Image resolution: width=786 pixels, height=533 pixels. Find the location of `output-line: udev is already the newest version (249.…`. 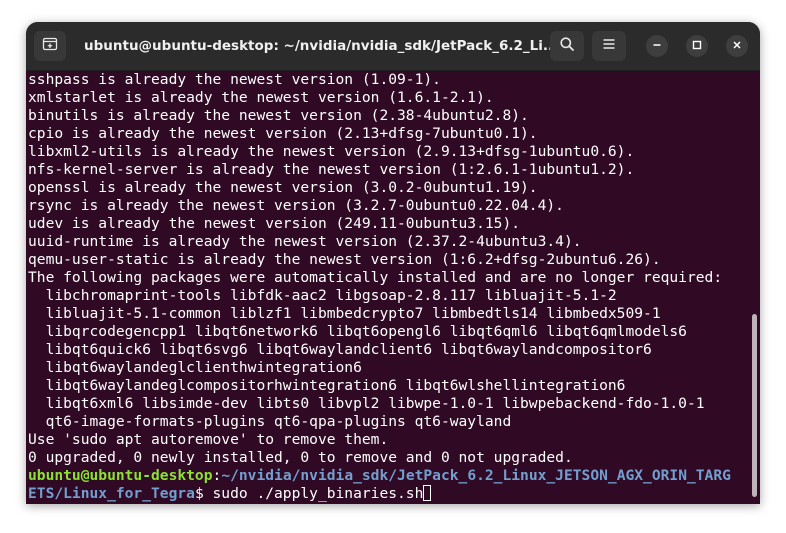

output-line: udev is already the newest version (249.… is located at coordinates (274, 223).